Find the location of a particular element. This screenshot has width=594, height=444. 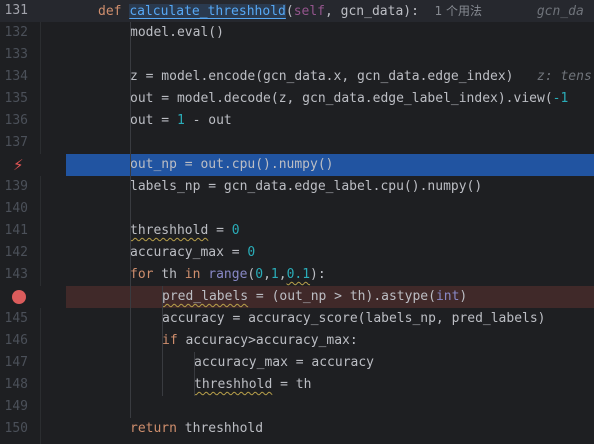

code-token: = is located at coordinates (235, 252).